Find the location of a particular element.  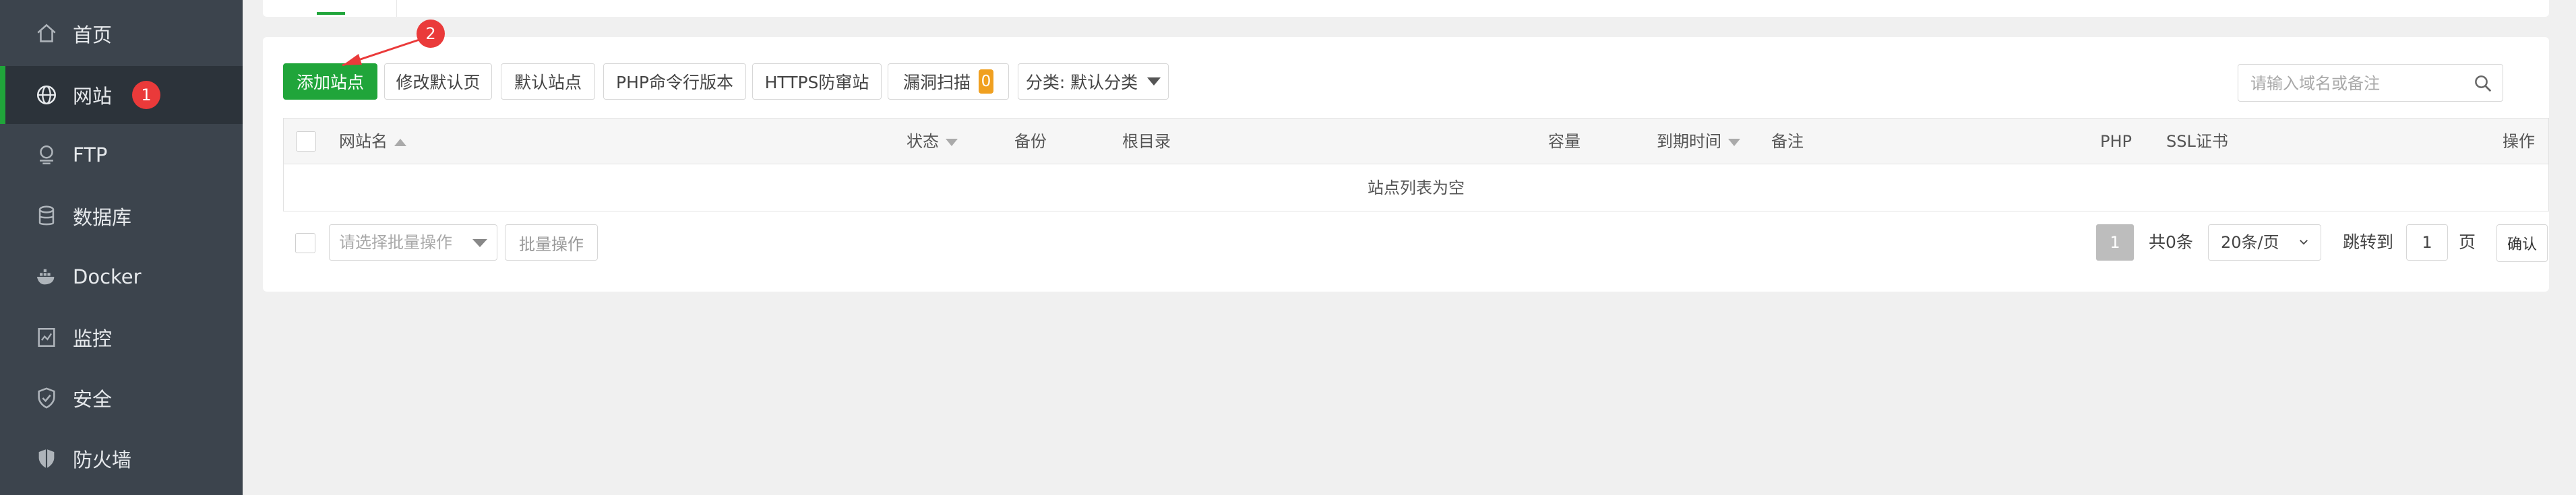

column-actions: 操作 is located at coordinates (2519, 141).